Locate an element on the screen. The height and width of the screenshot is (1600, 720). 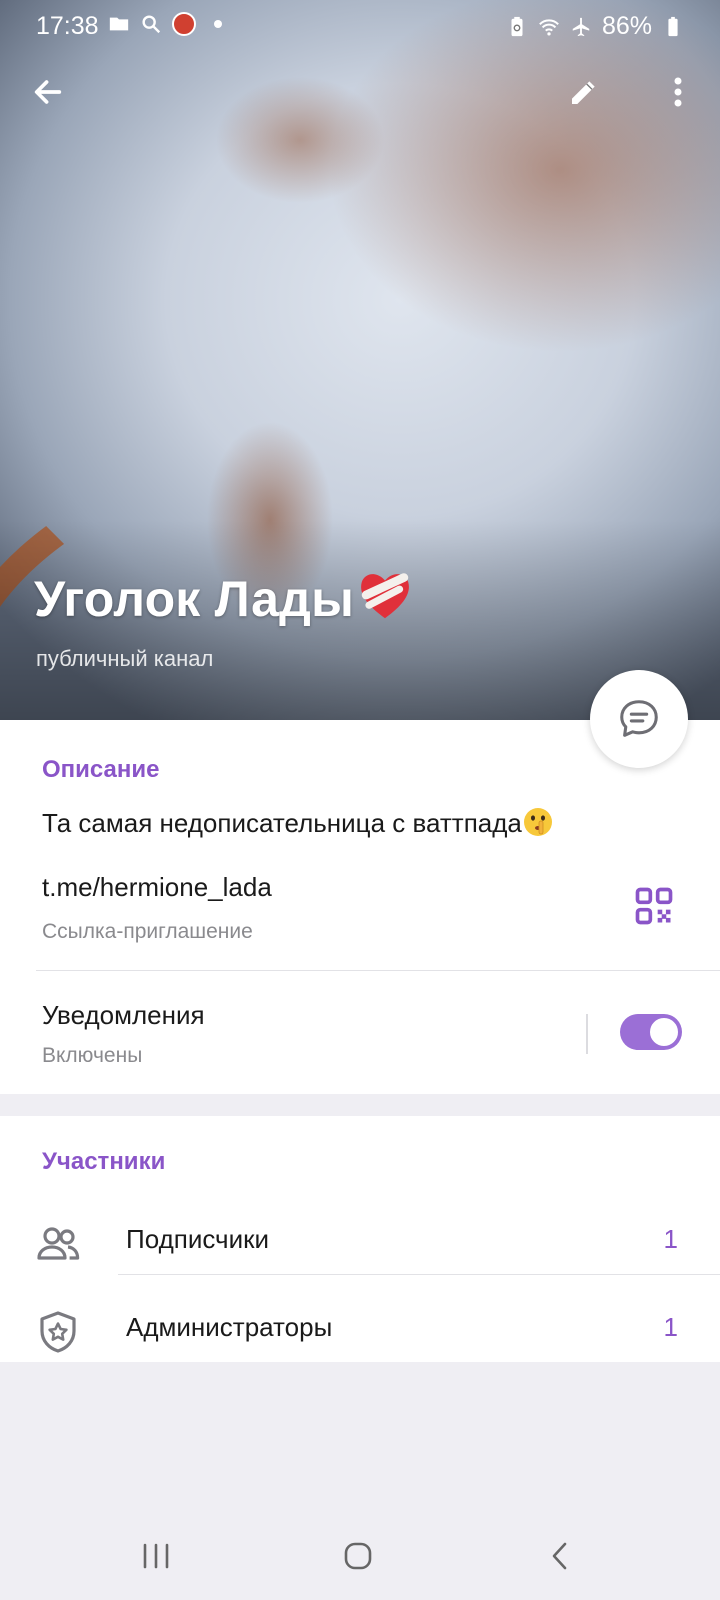
qr-code-icon is located at coordinates (654, 906).